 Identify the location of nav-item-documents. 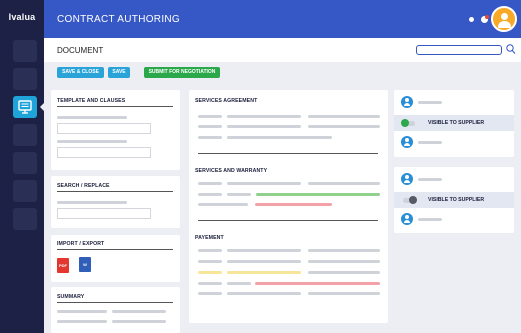
(25, 107).